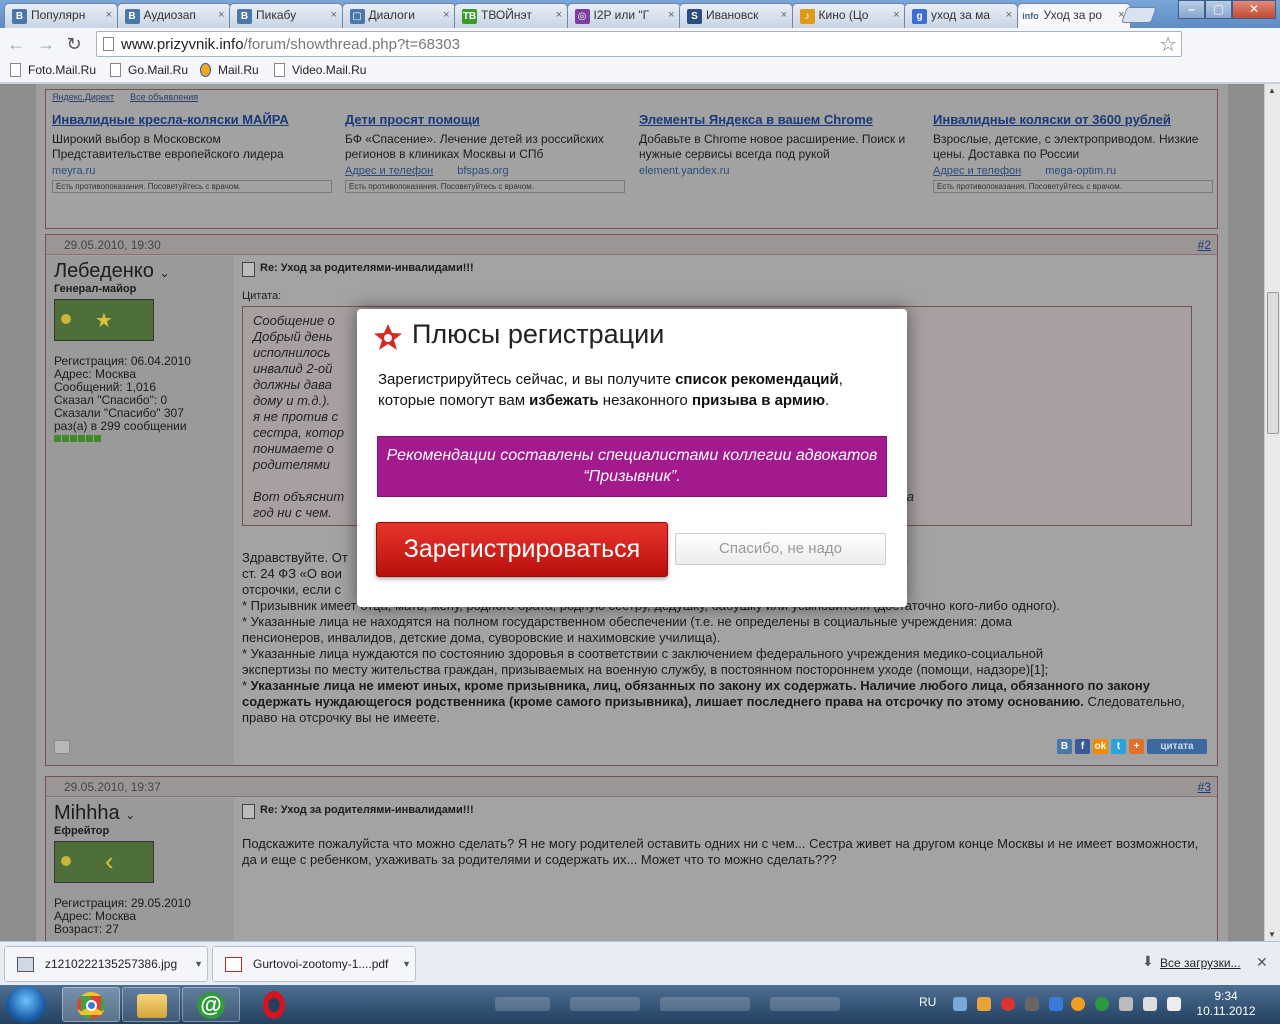 The image size is (1280, 1024). Describe the element at coordinates (705, 1004) in the screenshot. I see `blurred-item` at that location.